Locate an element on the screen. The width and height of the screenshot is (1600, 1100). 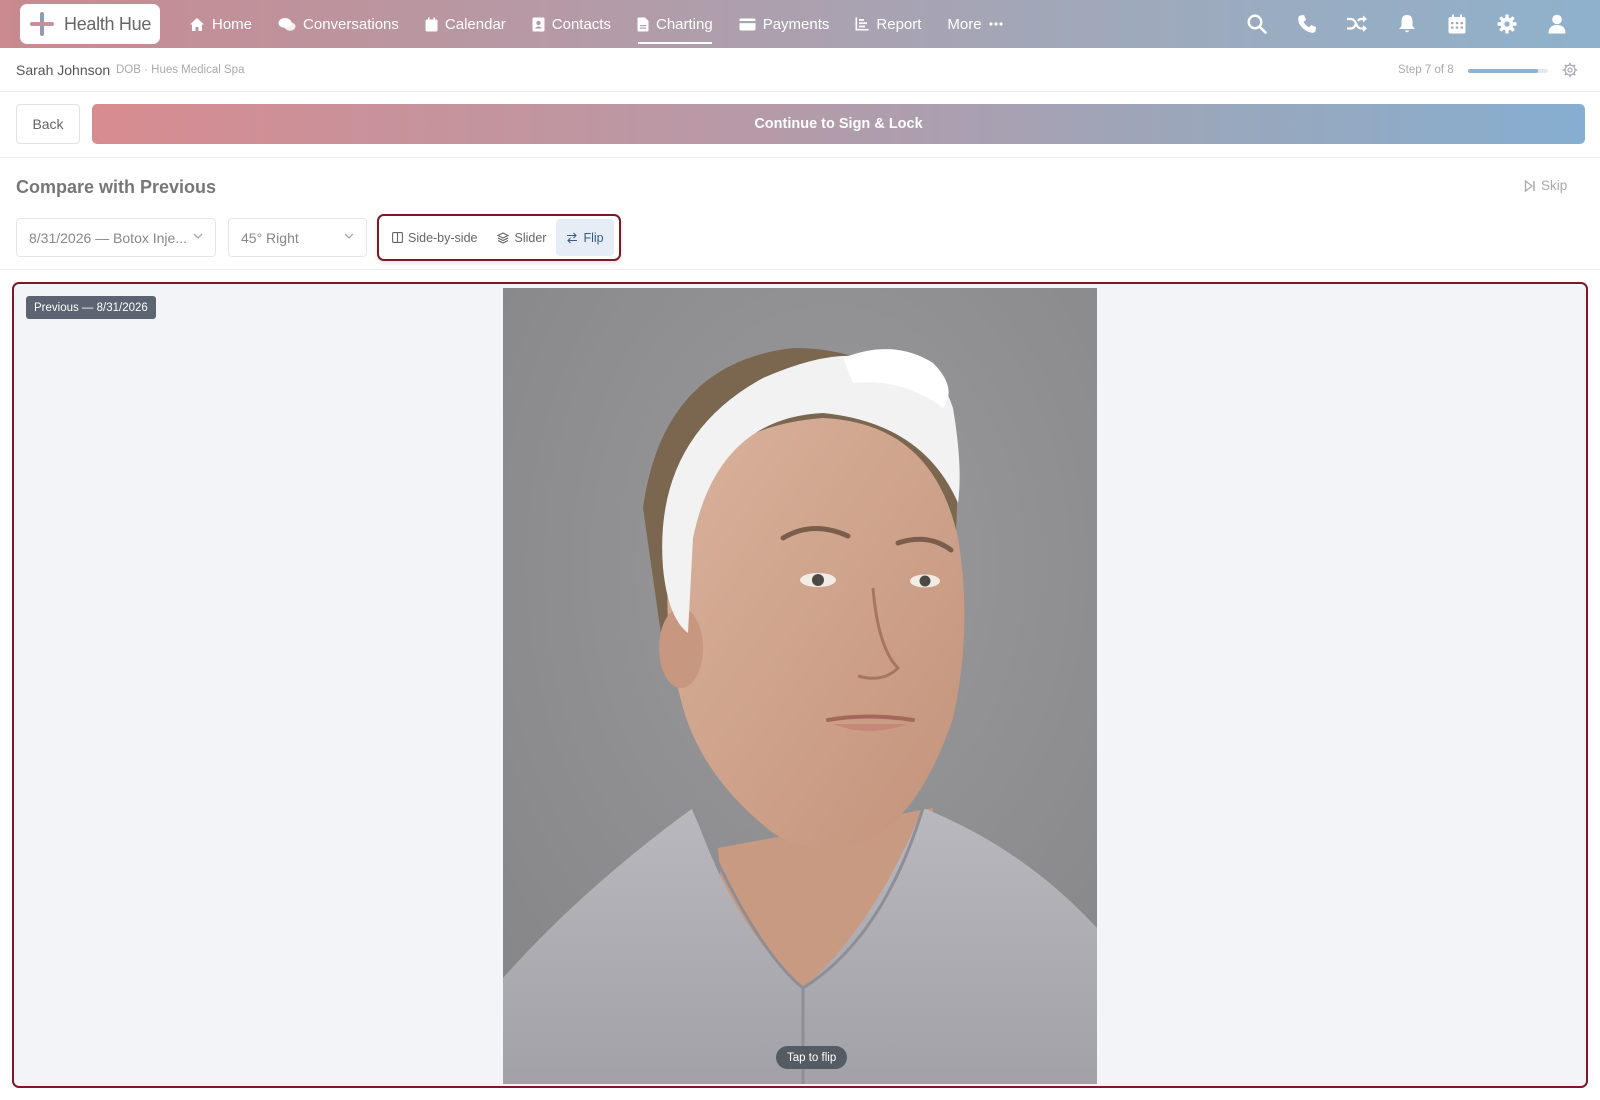
skip-button: Skip is located at coordinates (1545, 185).